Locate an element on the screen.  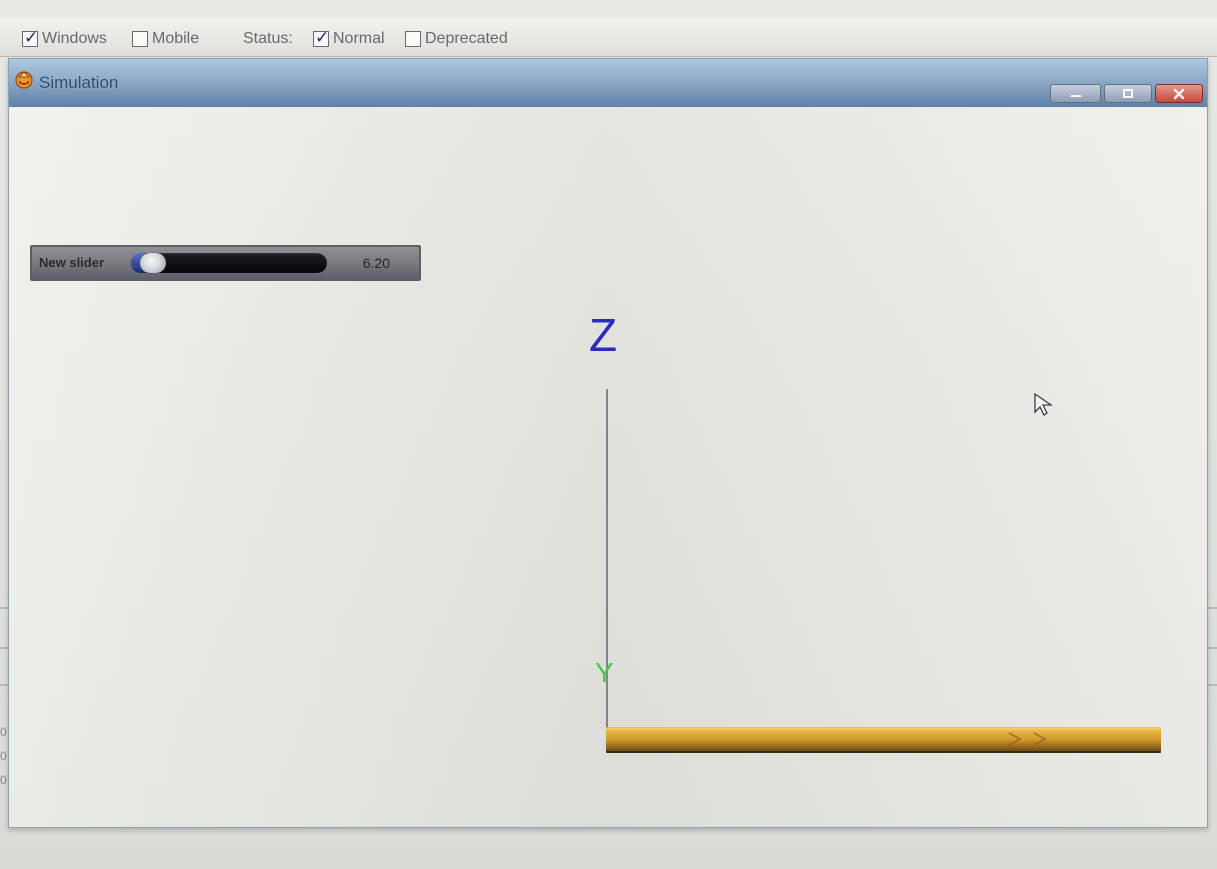
mouse-pointer-icon is located at coordinates (1043, 404).